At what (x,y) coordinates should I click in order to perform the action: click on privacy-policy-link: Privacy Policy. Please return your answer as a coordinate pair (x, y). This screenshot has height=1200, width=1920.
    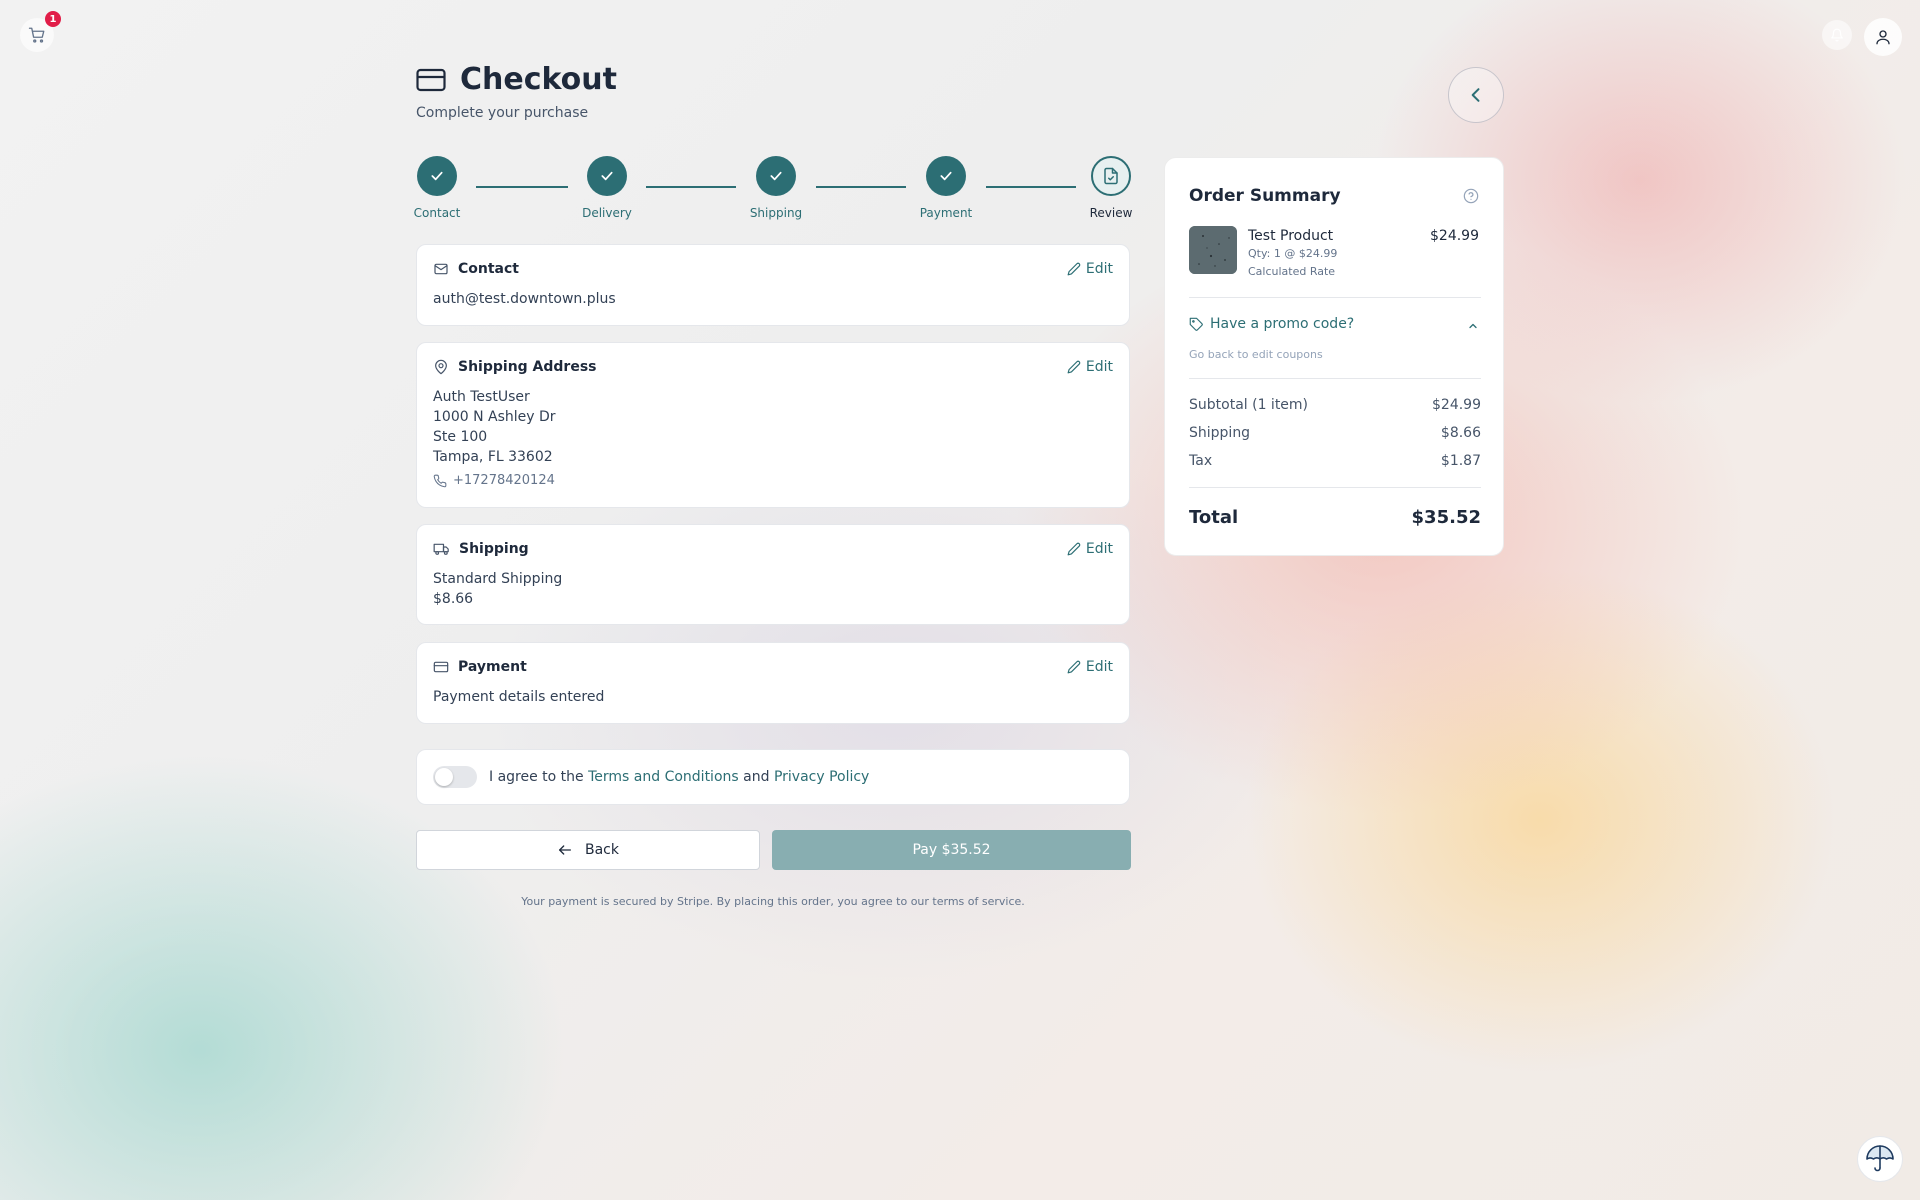
    Looking at the image, I should click on (821, 777).